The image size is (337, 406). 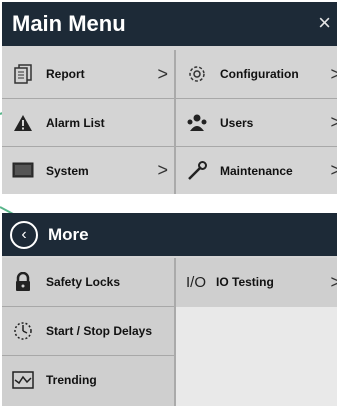 What do you see at coordinates (259, 74) in the screenshot?
I see `menu-item-label: Configuration` at bounding box center [259, 74].